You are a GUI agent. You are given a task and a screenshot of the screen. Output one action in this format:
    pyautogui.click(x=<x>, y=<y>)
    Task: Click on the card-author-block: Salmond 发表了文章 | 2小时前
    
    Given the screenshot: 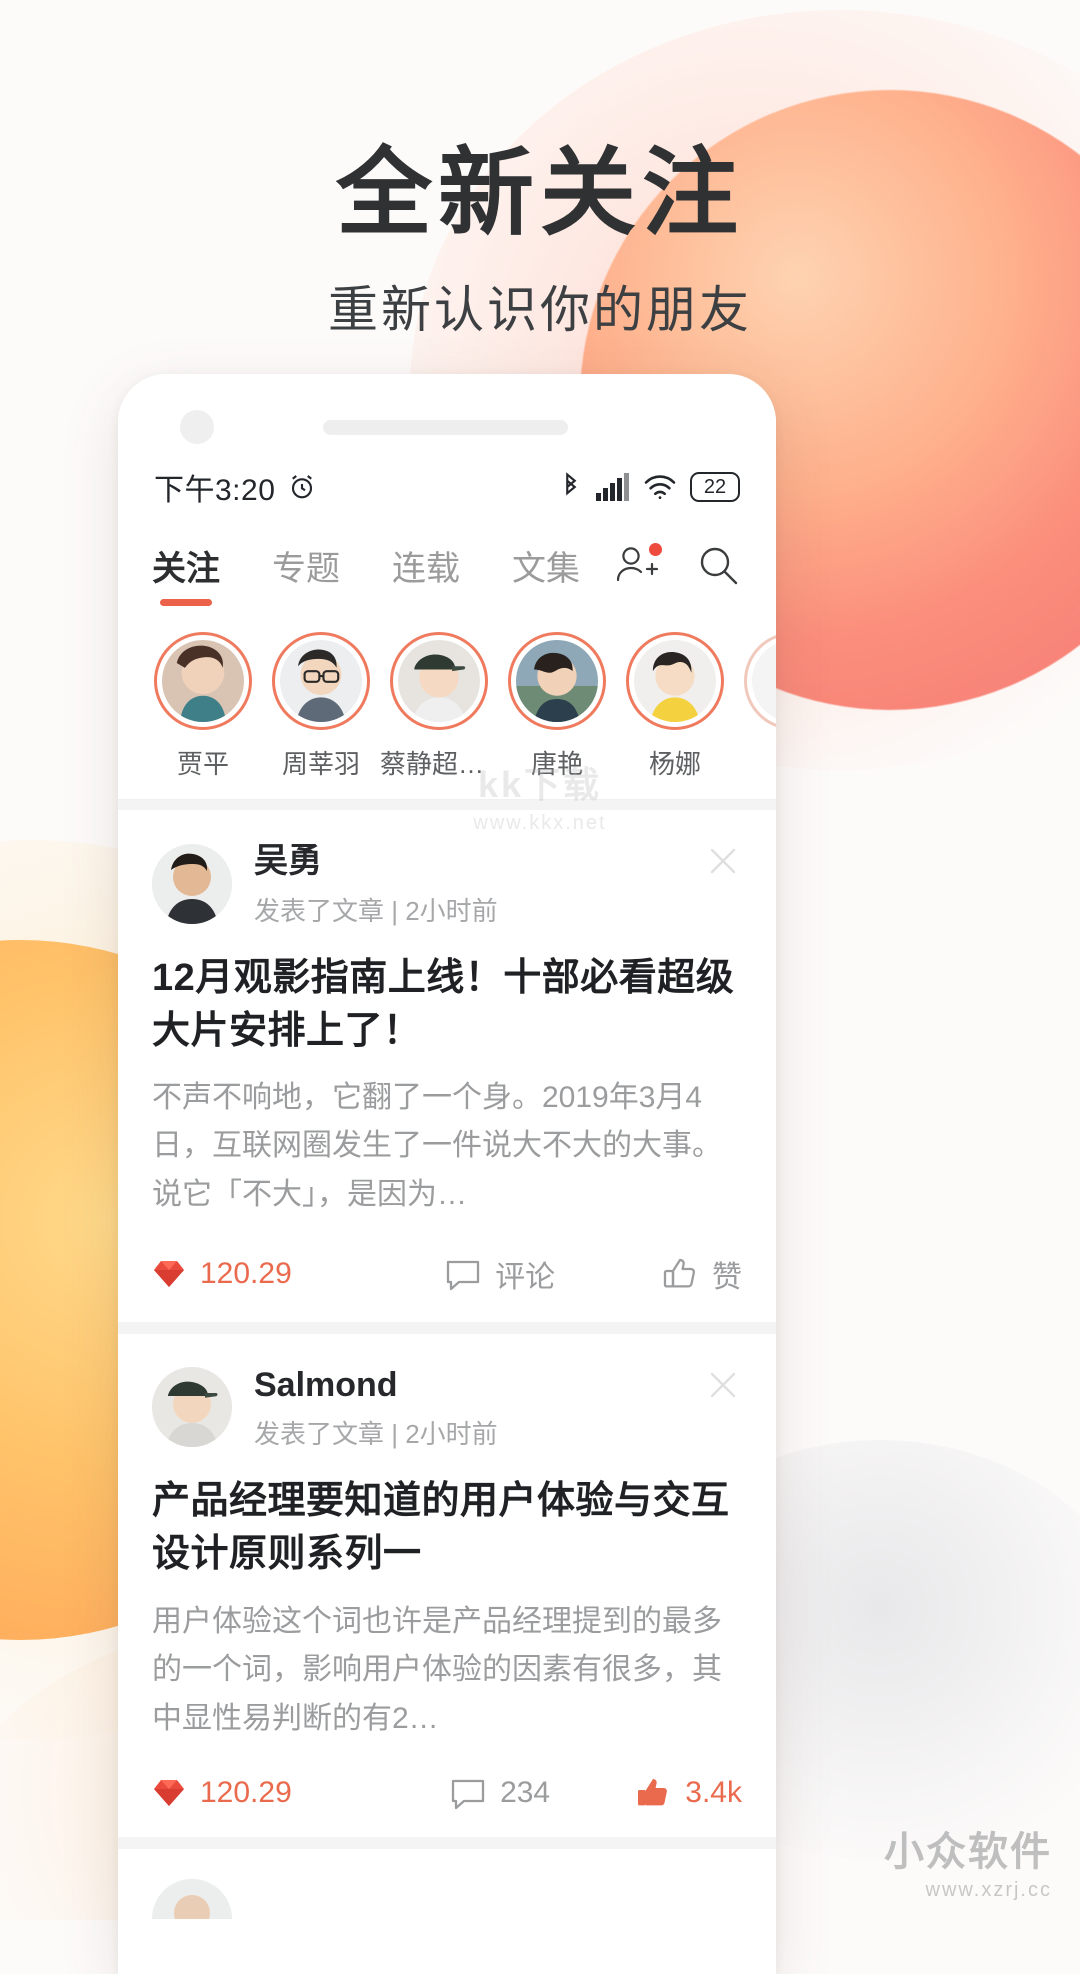 What is the action you would take?
    pyautogui.click(x=376, y=1408)
    